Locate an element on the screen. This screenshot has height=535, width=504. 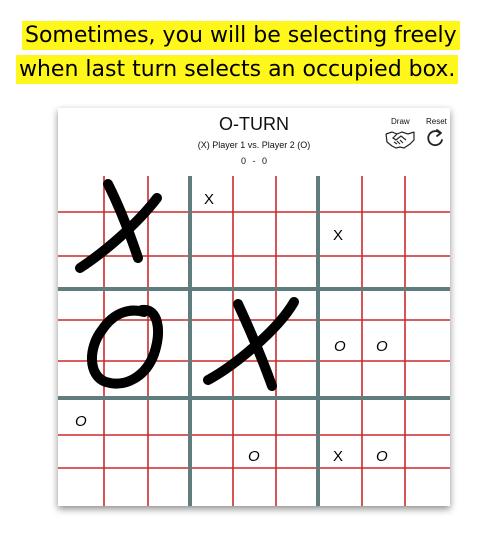
draw-button is located at coordinates (400, 139).